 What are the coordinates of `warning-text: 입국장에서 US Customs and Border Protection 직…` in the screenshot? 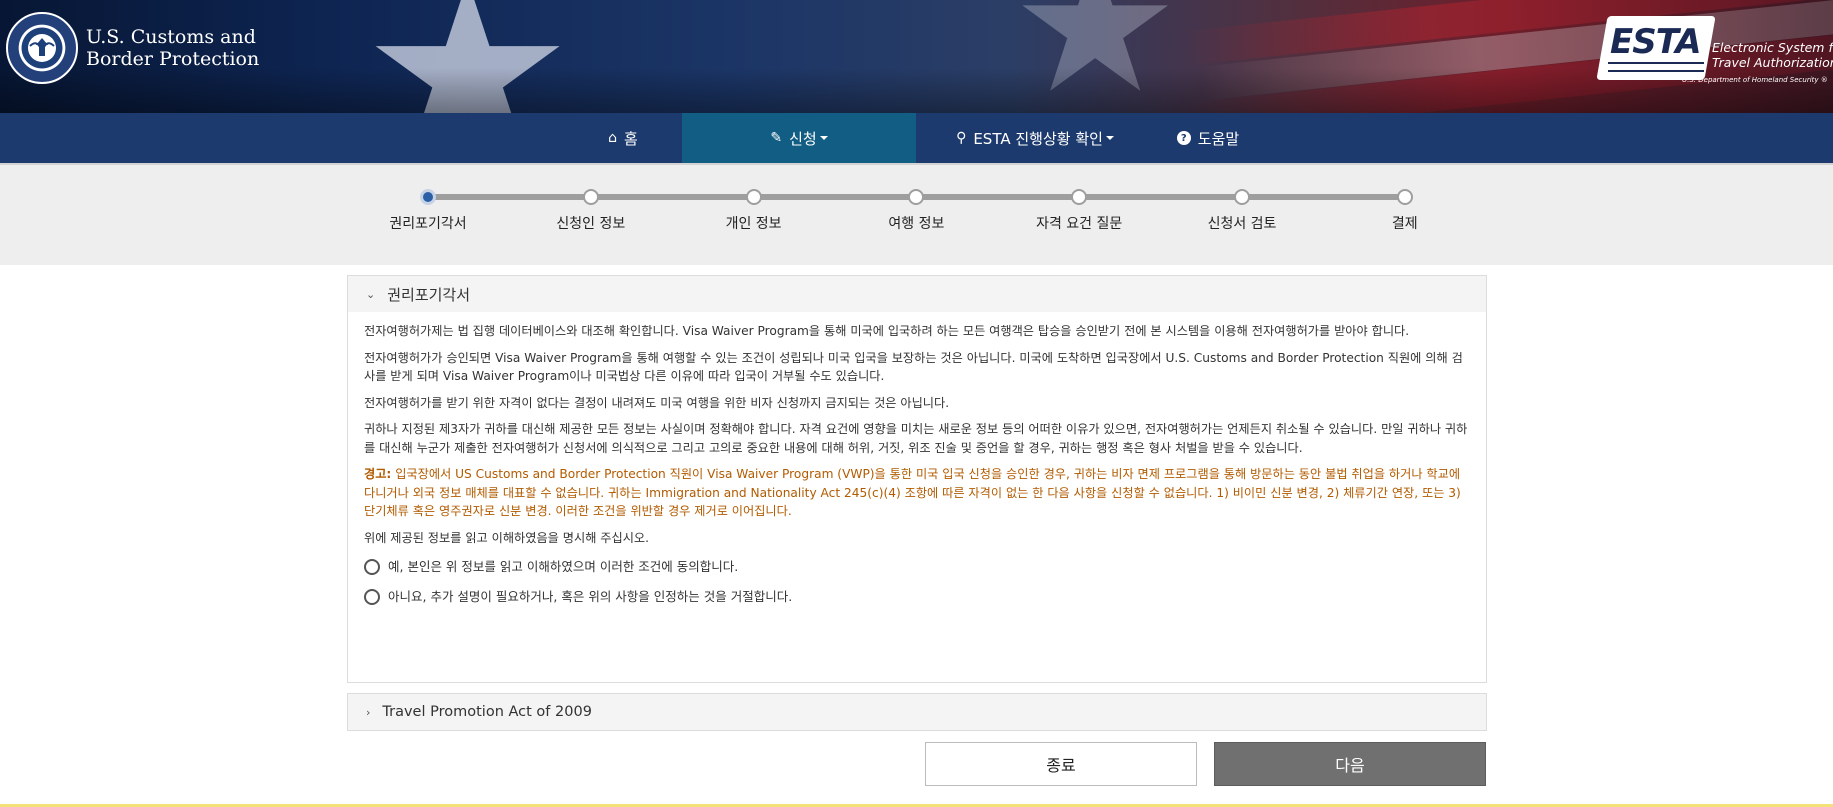 It's located at (912, 492).